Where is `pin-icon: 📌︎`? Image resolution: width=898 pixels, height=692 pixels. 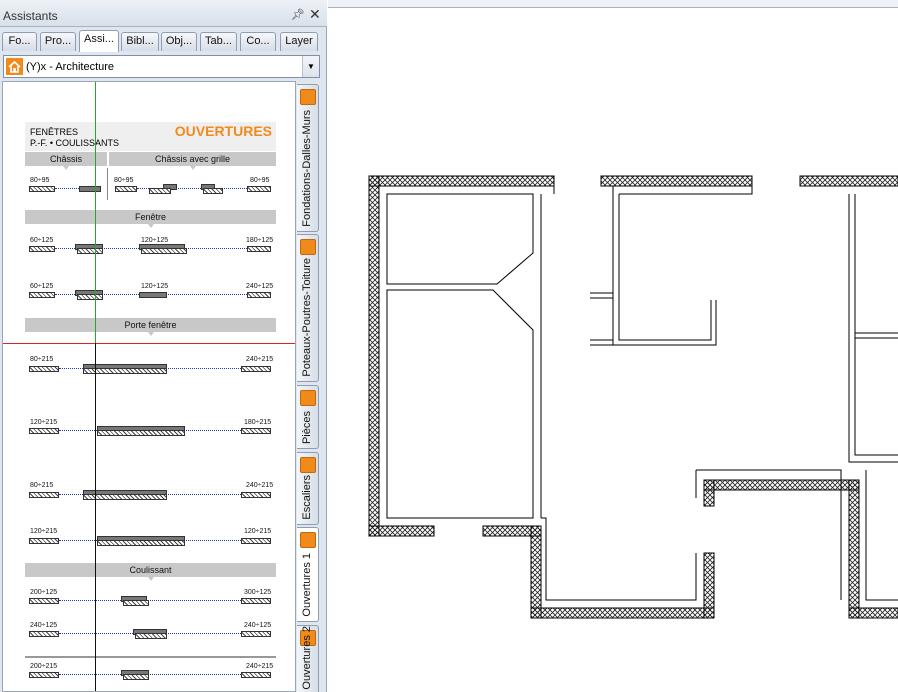 pin-icon: 📌︎ is located at coordinates (298, 14).